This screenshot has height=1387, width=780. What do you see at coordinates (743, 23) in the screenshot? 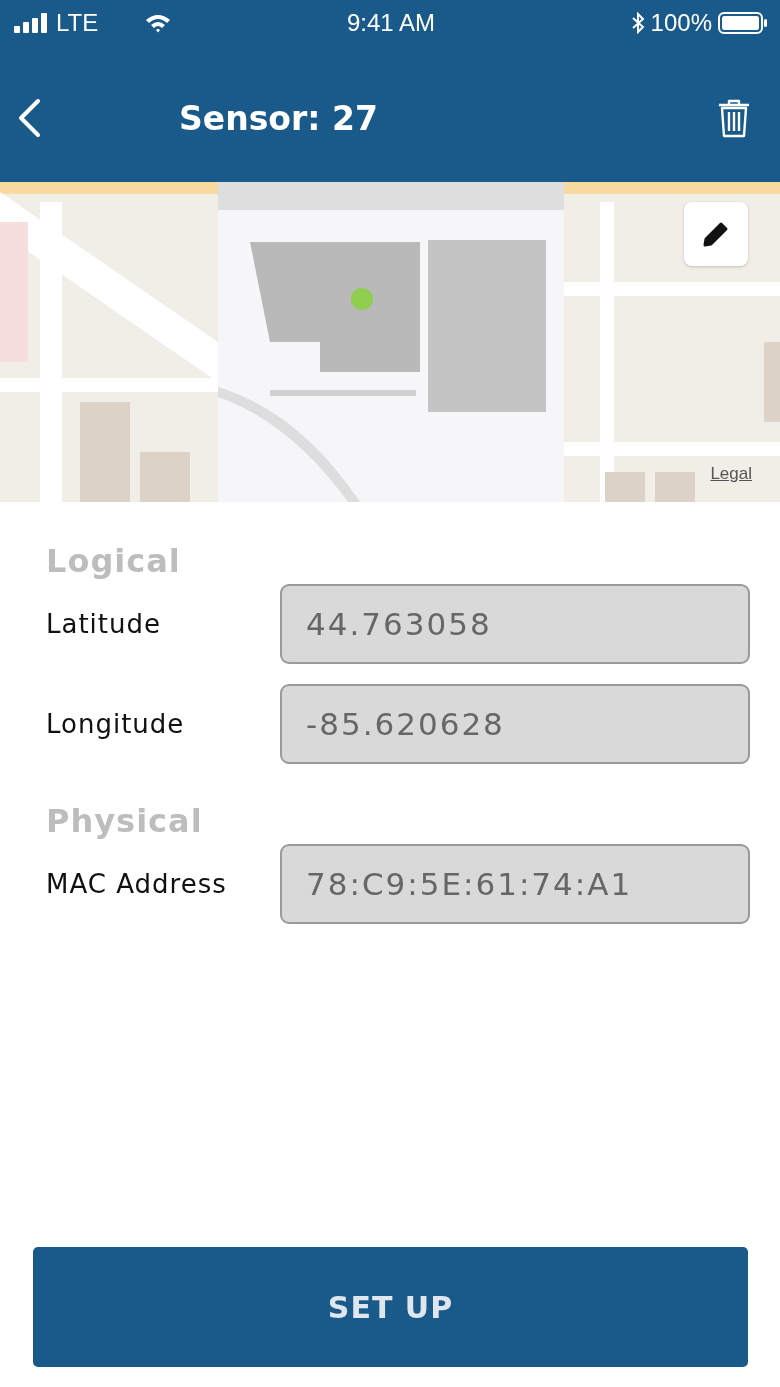
I see `battery-icon` at bounding box center [743, 23].